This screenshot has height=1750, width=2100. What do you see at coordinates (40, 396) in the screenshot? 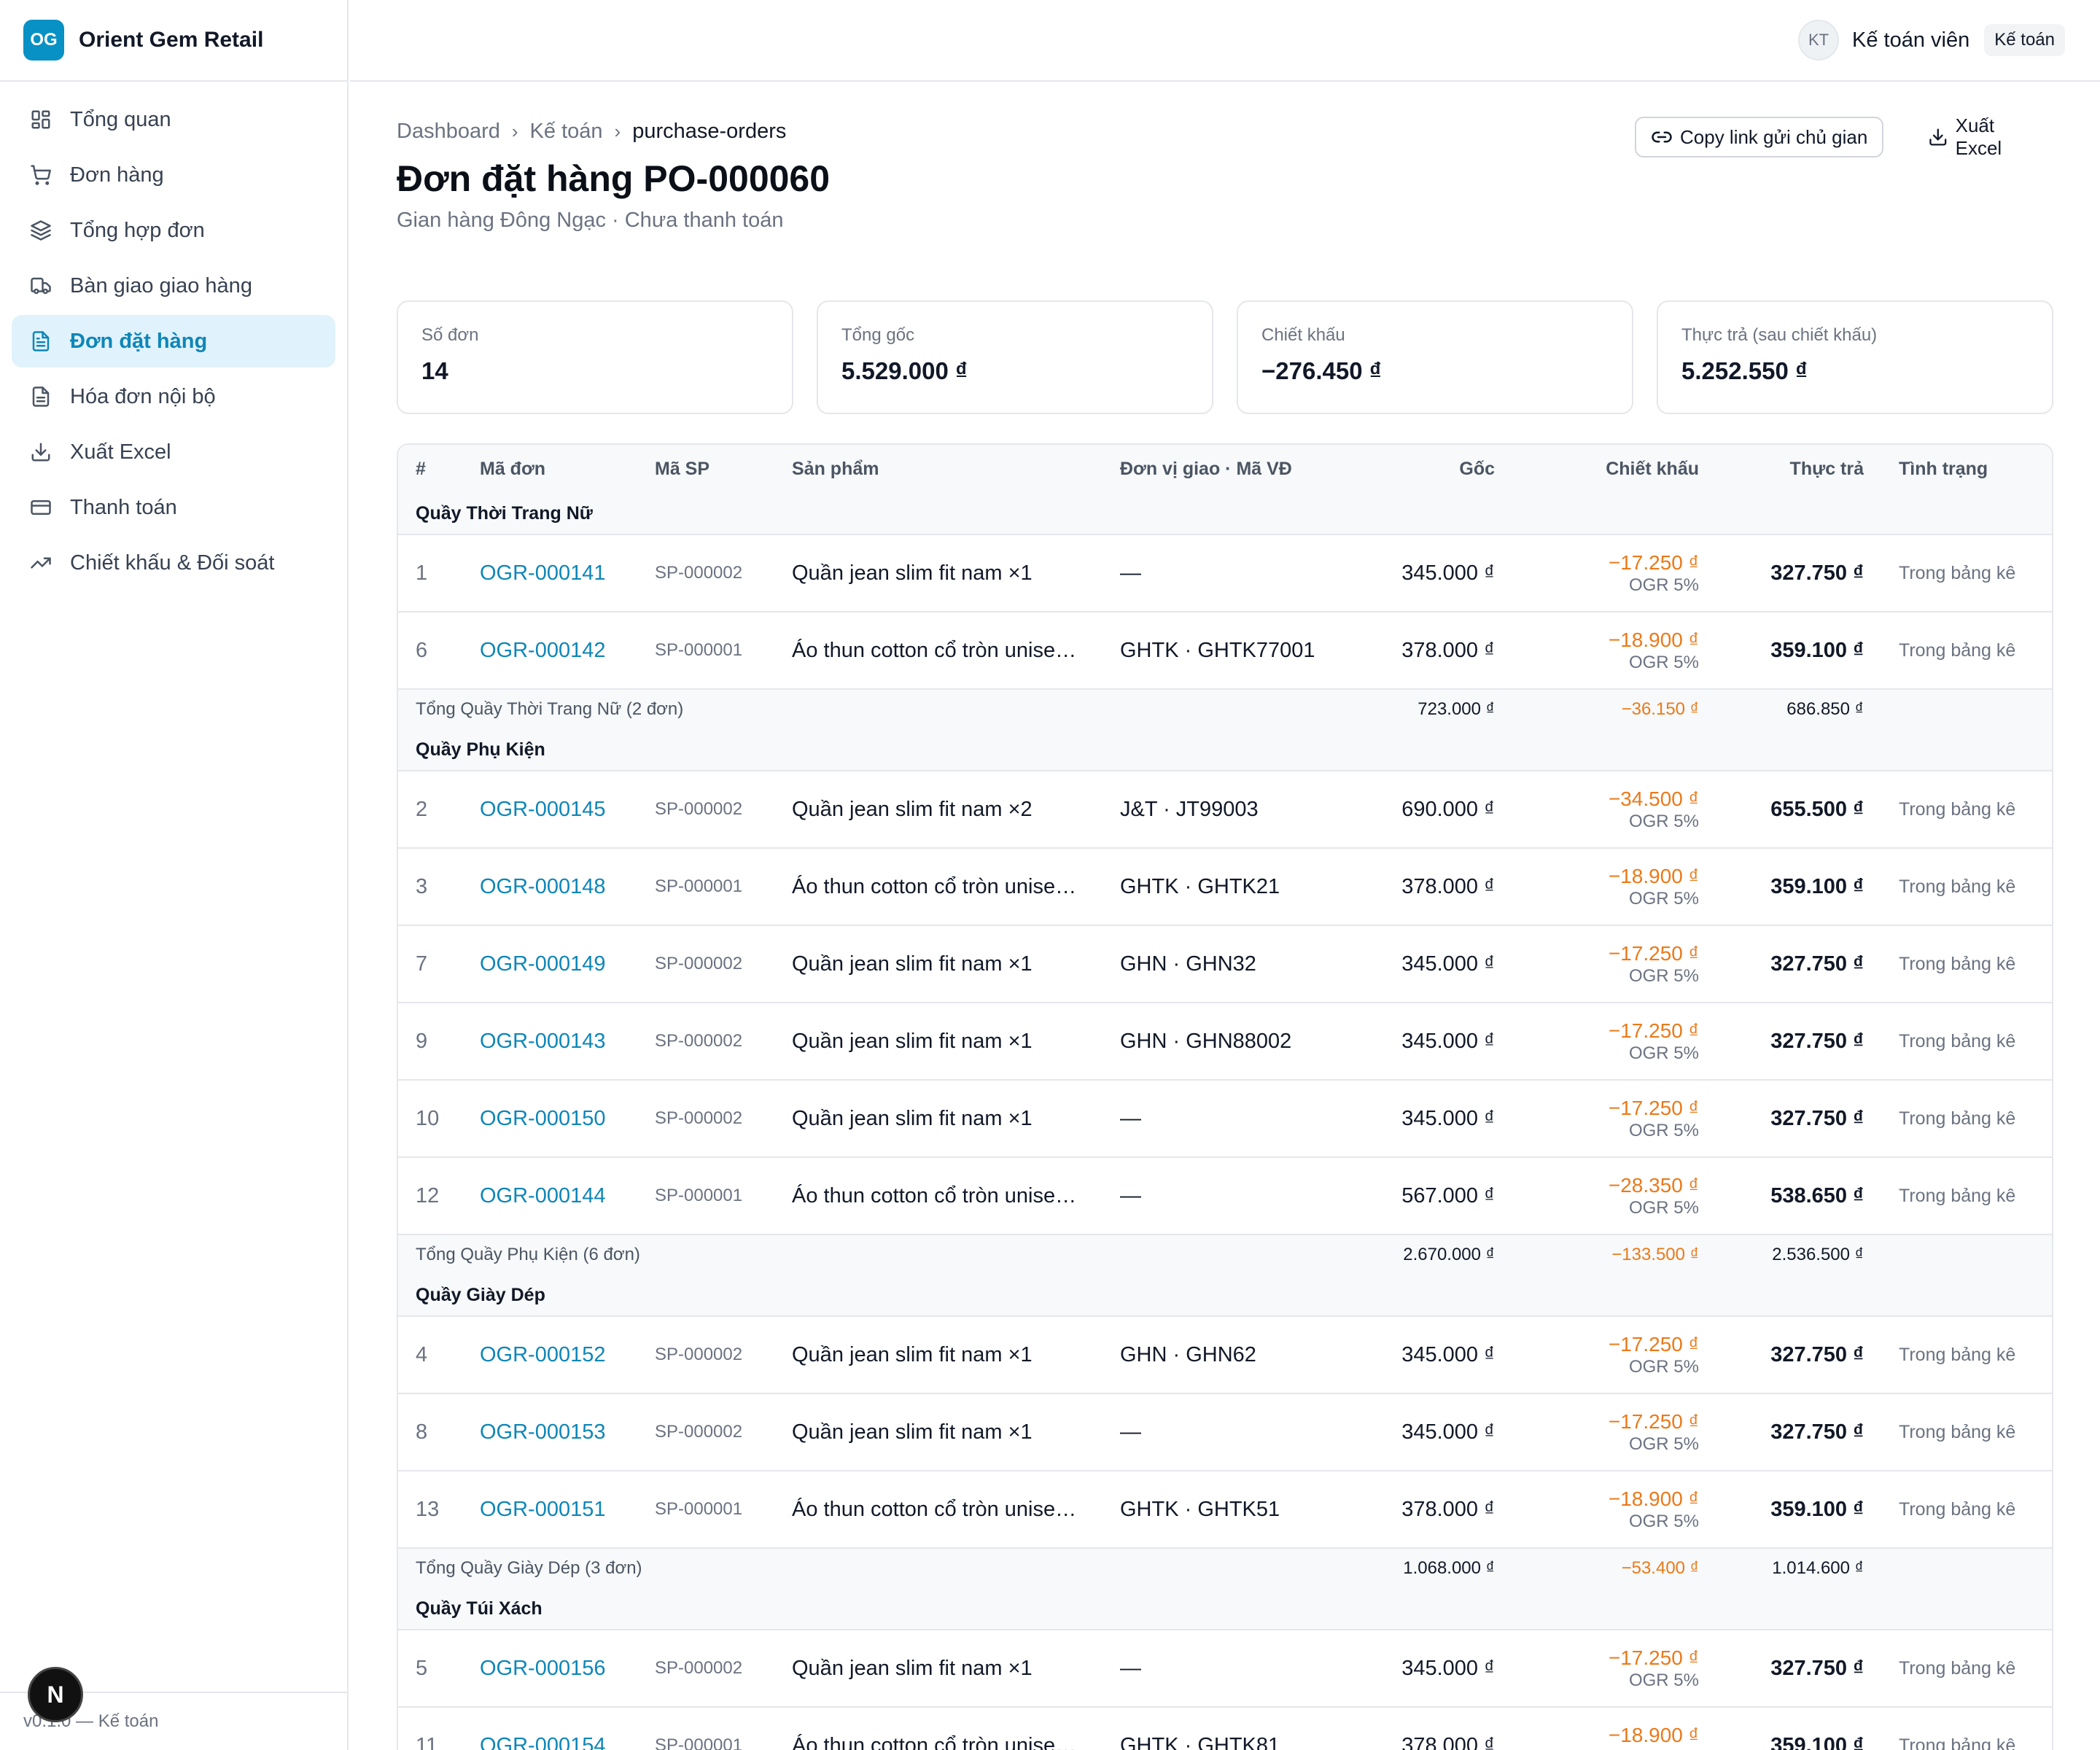
I see `file-icon` at bounding box center [40, 396].